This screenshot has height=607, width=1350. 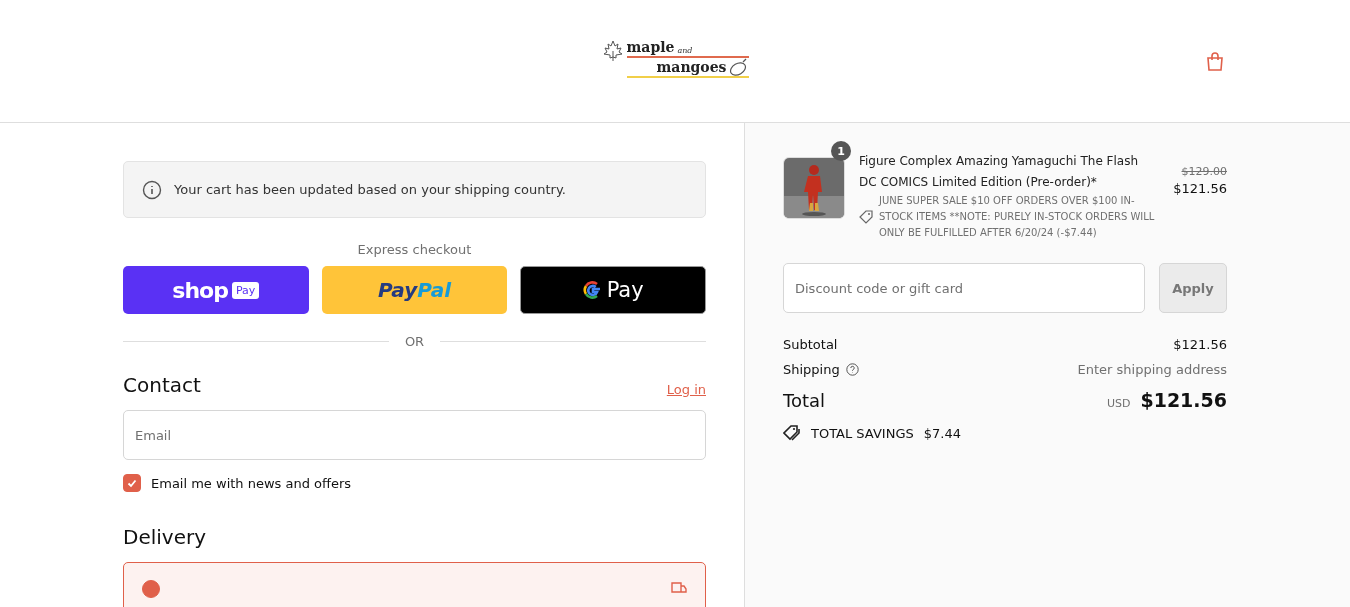 What do you see at coordinates (1203, 171) in the screenshot?
I see `original-price: $129.00` at bounding box center [1203, 171].